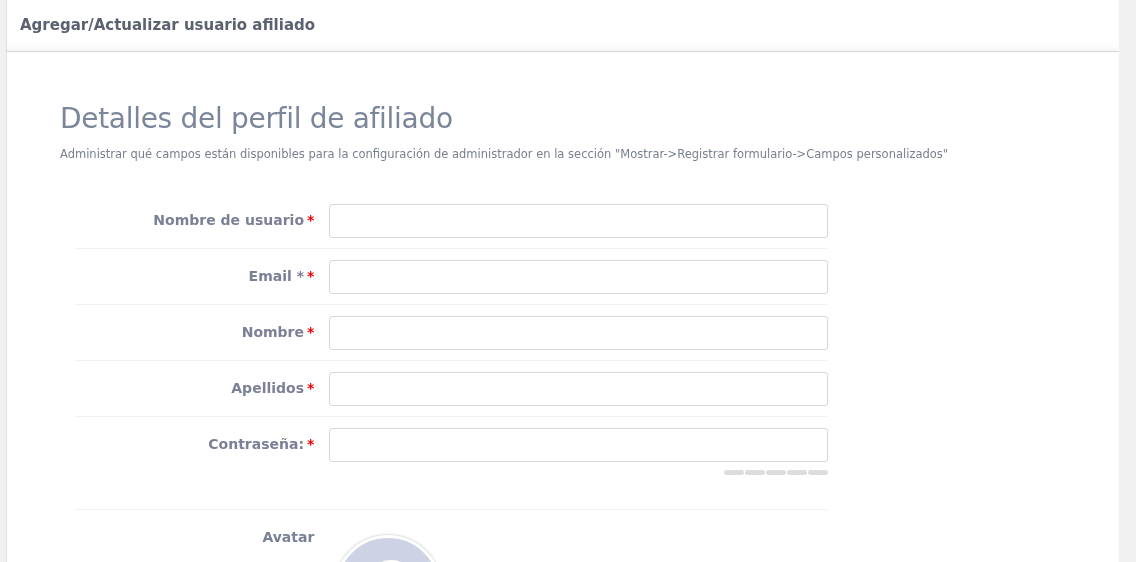 The image size is (1136, 562). I want to click on field-label: Contraseña:, so click(256, 444).